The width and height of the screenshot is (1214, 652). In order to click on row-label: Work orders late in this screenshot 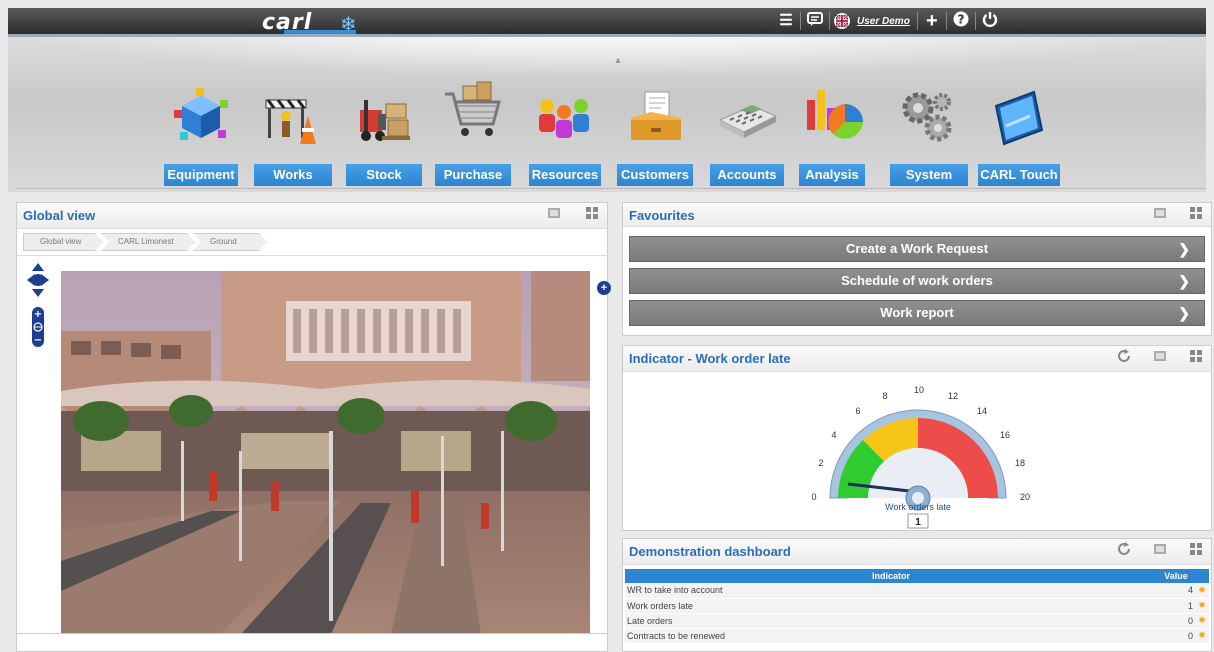, I will do `click(891, 606)`.